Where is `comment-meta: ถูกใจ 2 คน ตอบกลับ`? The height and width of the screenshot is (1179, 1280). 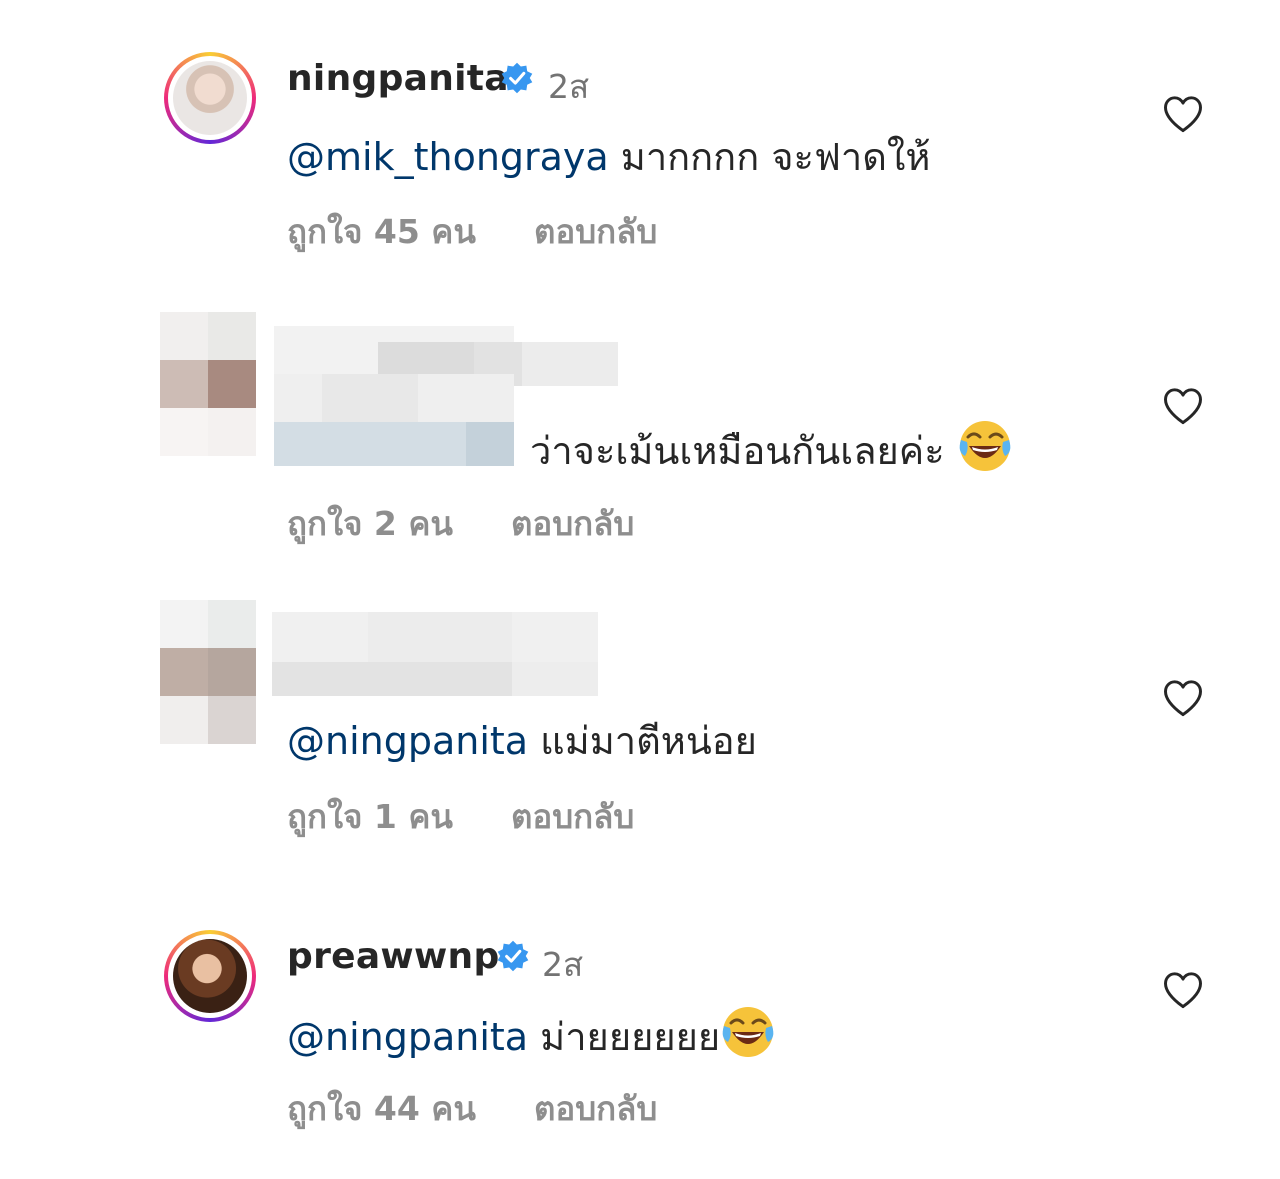
comment-meta: ถูกใจ 2 คน ตอบกลับ is located at coordinates (460, 523).